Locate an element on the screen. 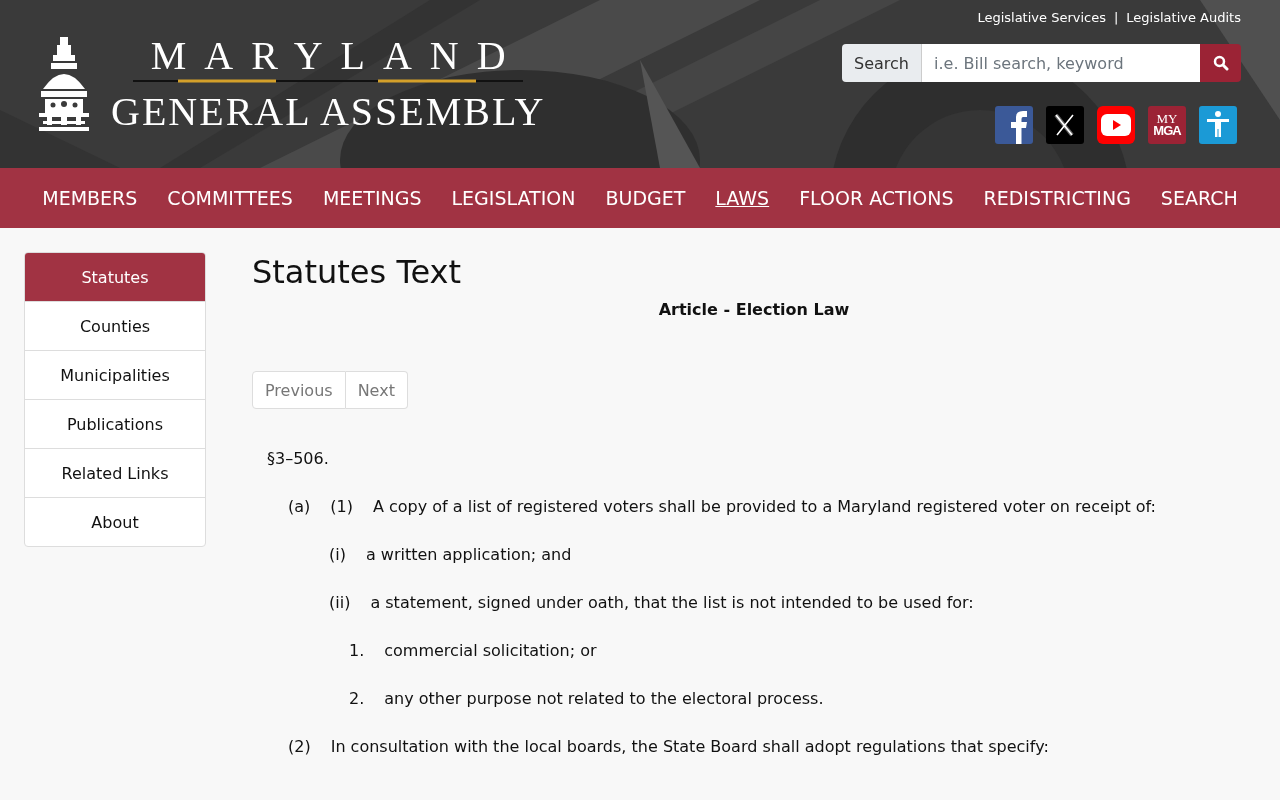 The height and width of the screenshot is (800, 1280). clause-text: a written application; and is located at coordinates (468, 555).